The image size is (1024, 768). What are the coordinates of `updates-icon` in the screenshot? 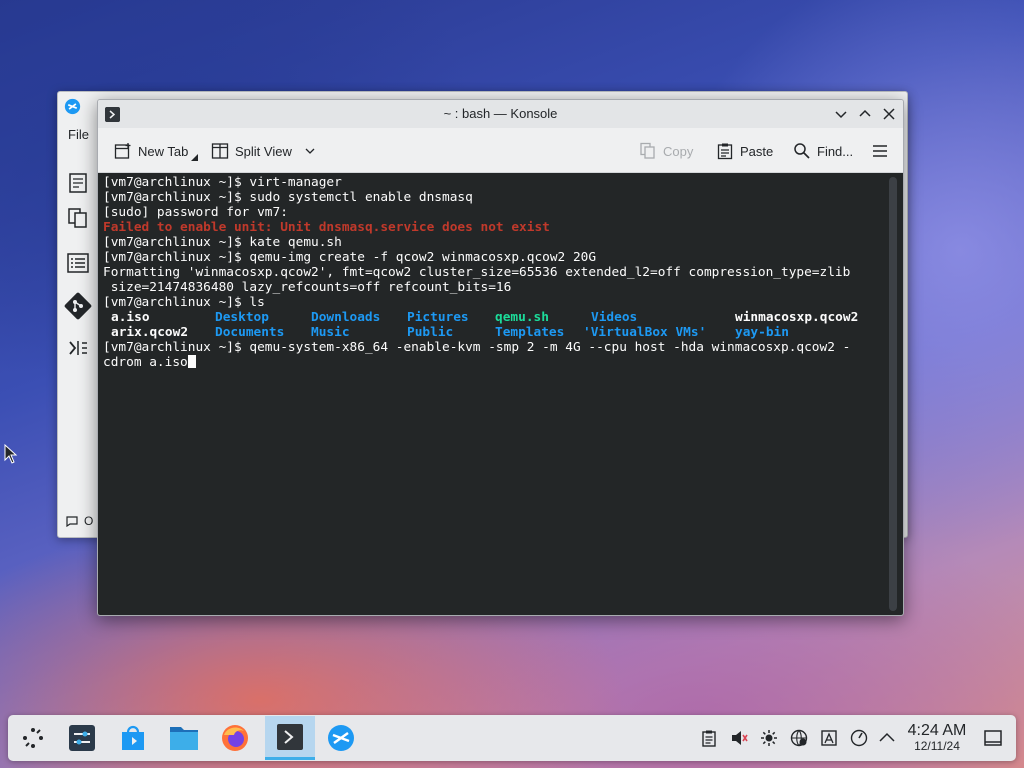 It's located at (829, 738).